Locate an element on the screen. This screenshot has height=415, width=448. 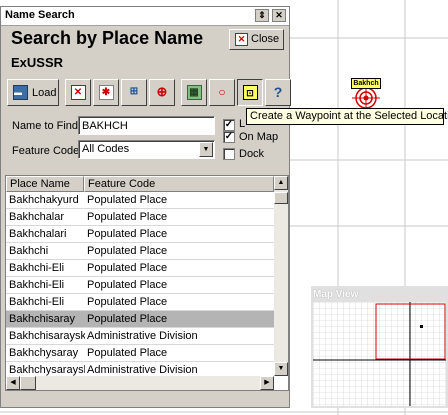
close-button: ✕ Close is located at coordinates (256, 39).